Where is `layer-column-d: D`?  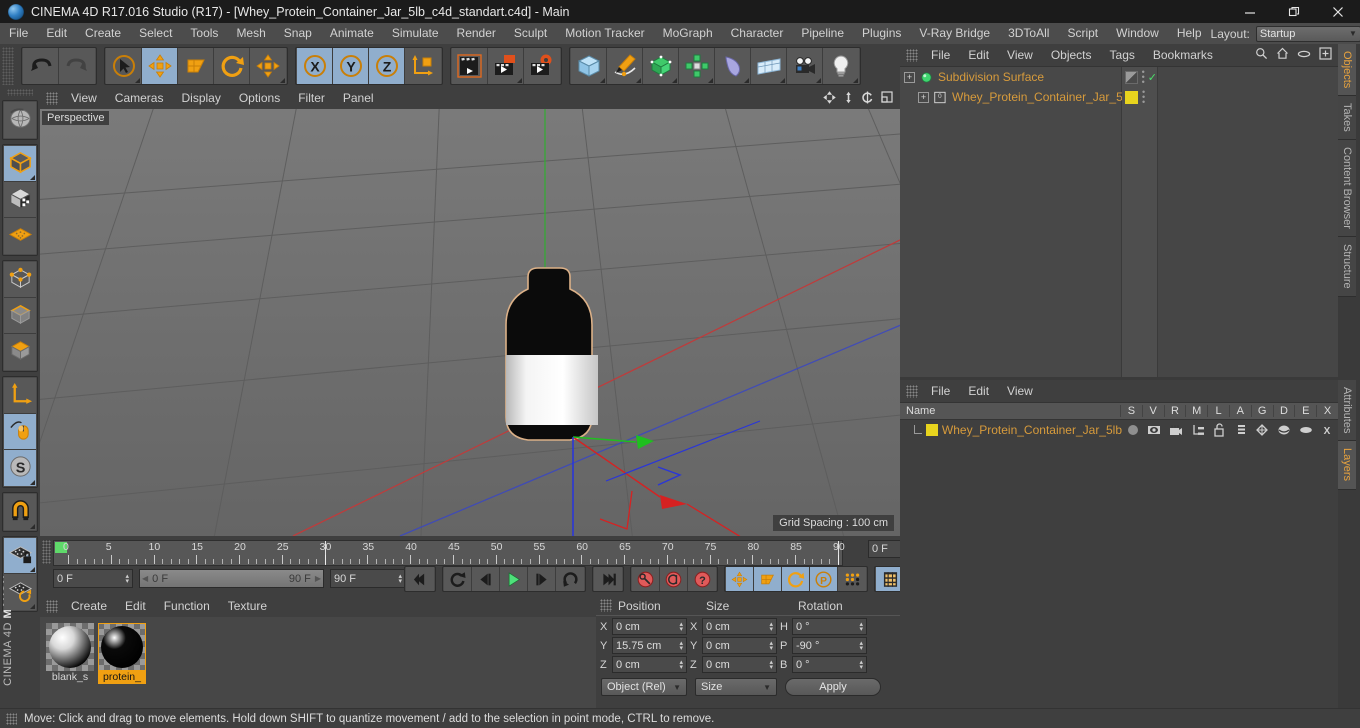 layer-column-d: D is located at coordinates (1283, 411).